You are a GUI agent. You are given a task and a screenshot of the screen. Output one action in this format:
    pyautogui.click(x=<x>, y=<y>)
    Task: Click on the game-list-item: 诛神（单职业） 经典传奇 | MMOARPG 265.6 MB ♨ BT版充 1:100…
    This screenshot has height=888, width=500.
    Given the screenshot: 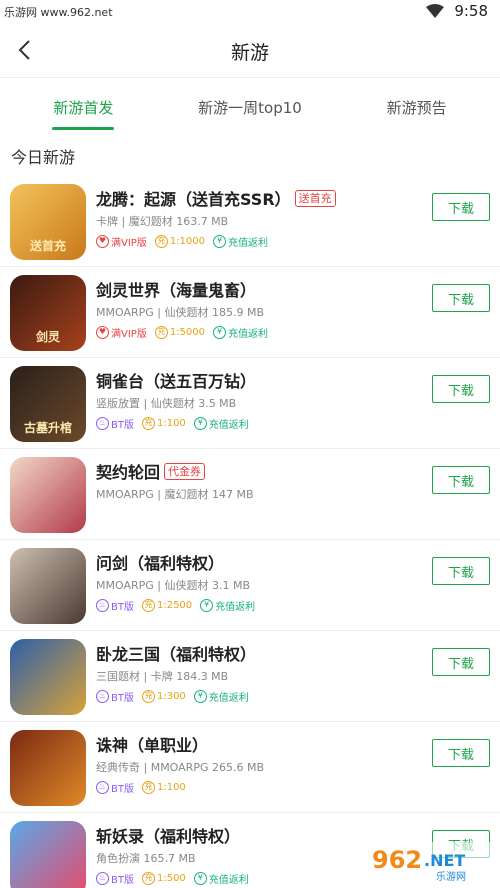 What is the action you would take?
    pyautogui.click(x=250, y=767)
    